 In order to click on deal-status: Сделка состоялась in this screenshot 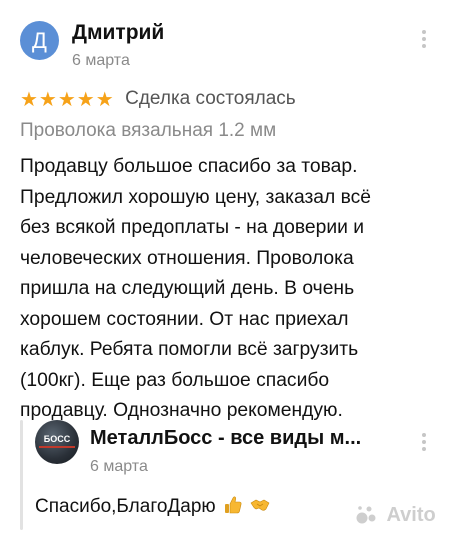, I will do `click(210, 98)`.